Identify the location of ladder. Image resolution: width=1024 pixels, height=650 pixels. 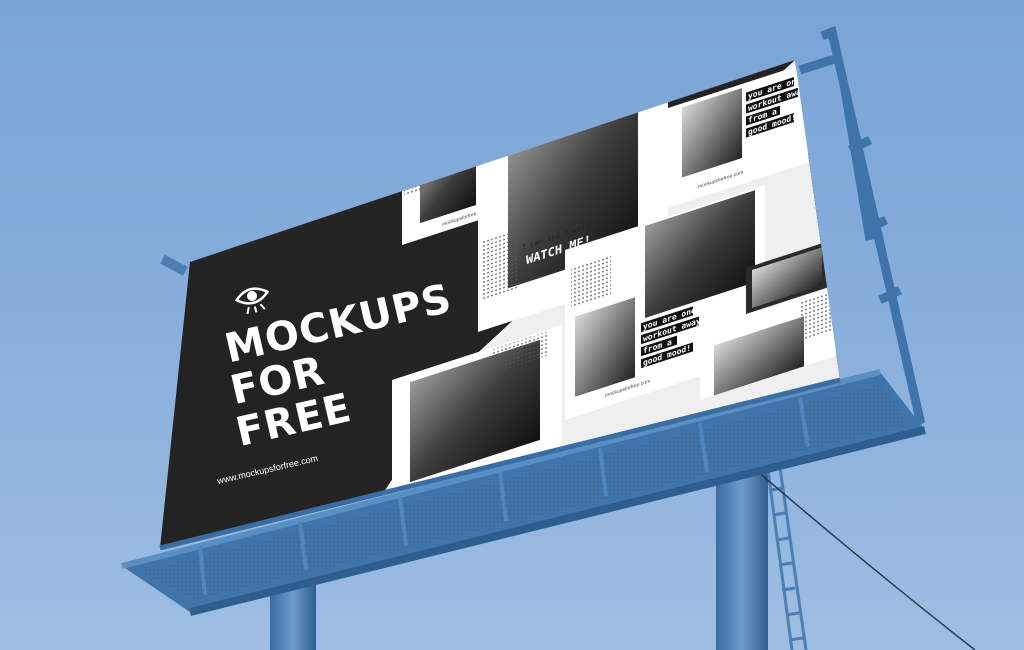
(787, 558).